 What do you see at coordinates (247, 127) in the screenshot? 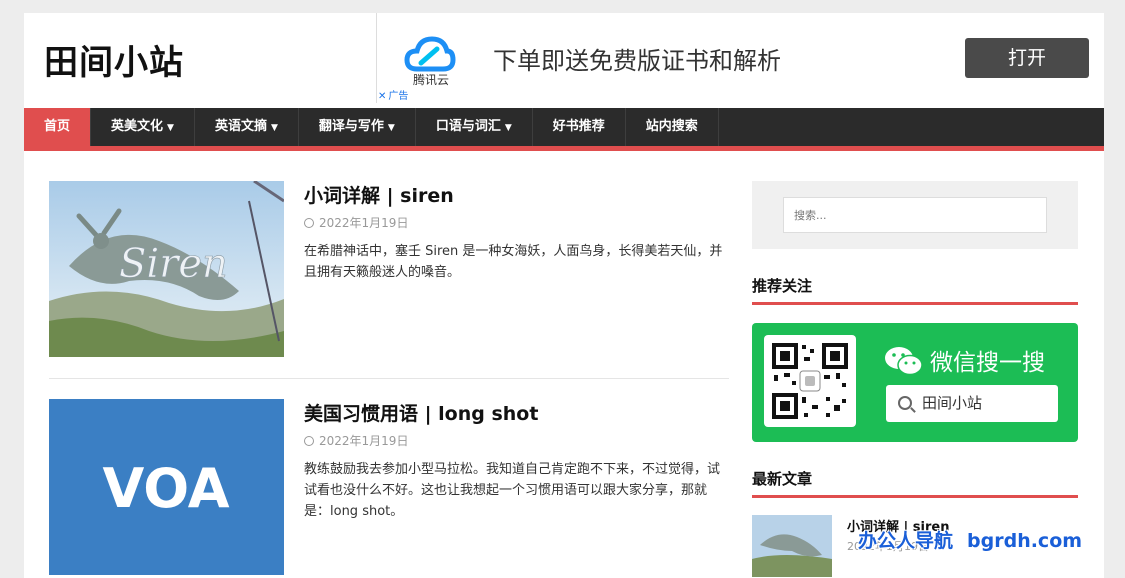
I see `nav-item-digest: 英语文摘 ▼` at bounding box center [247, 127].